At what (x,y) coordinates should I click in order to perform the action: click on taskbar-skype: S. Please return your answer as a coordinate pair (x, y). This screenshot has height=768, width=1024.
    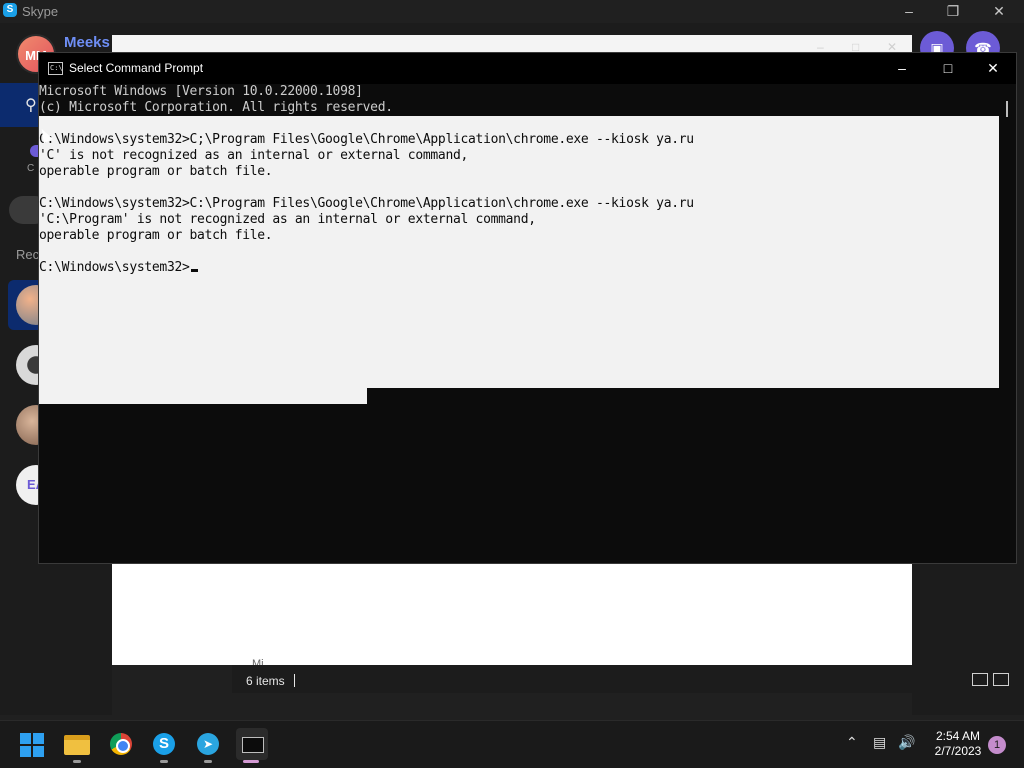
    Looking at the image, I should click on (164, 745).